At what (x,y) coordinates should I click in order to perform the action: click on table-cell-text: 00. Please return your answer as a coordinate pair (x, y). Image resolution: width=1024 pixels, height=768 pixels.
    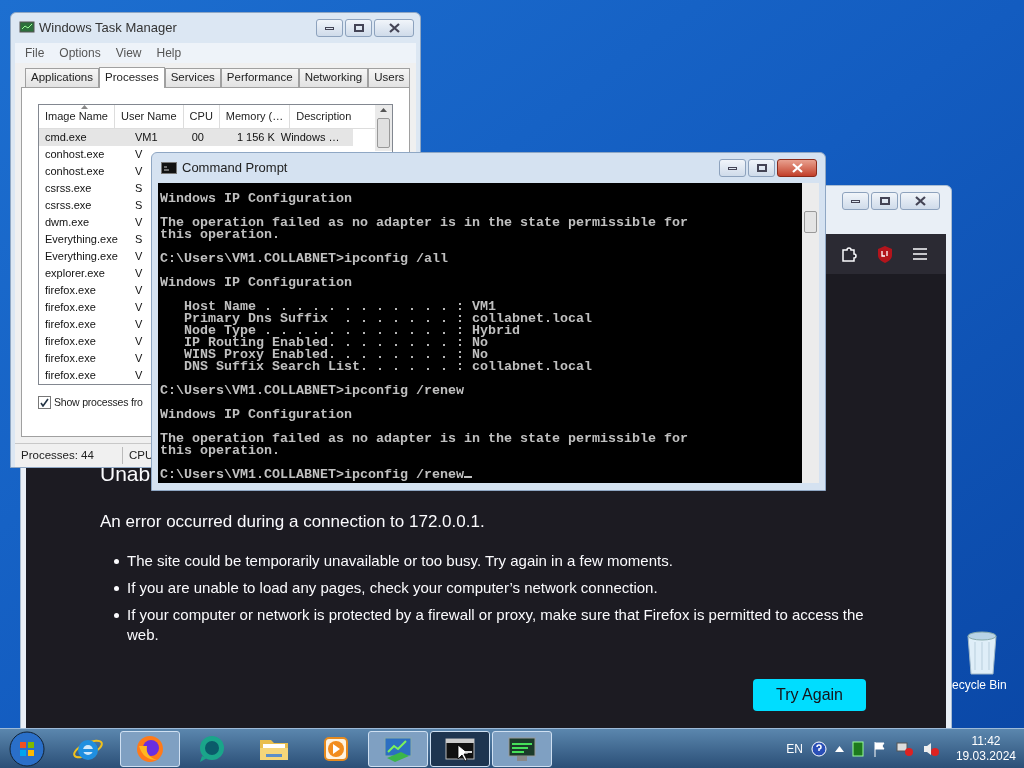
    Looking at the image, I should click on (197, 138).